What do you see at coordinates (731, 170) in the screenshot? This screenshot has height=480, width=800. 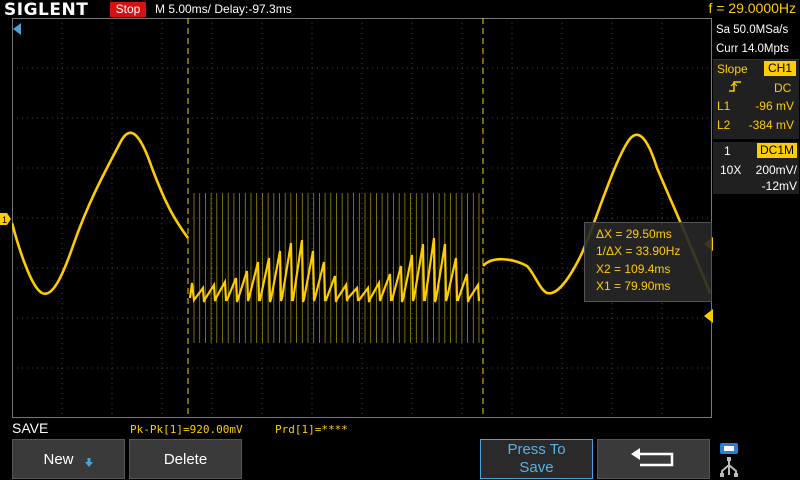 I see `probe-attenuation: 10X` at bounding box center [731, 170].